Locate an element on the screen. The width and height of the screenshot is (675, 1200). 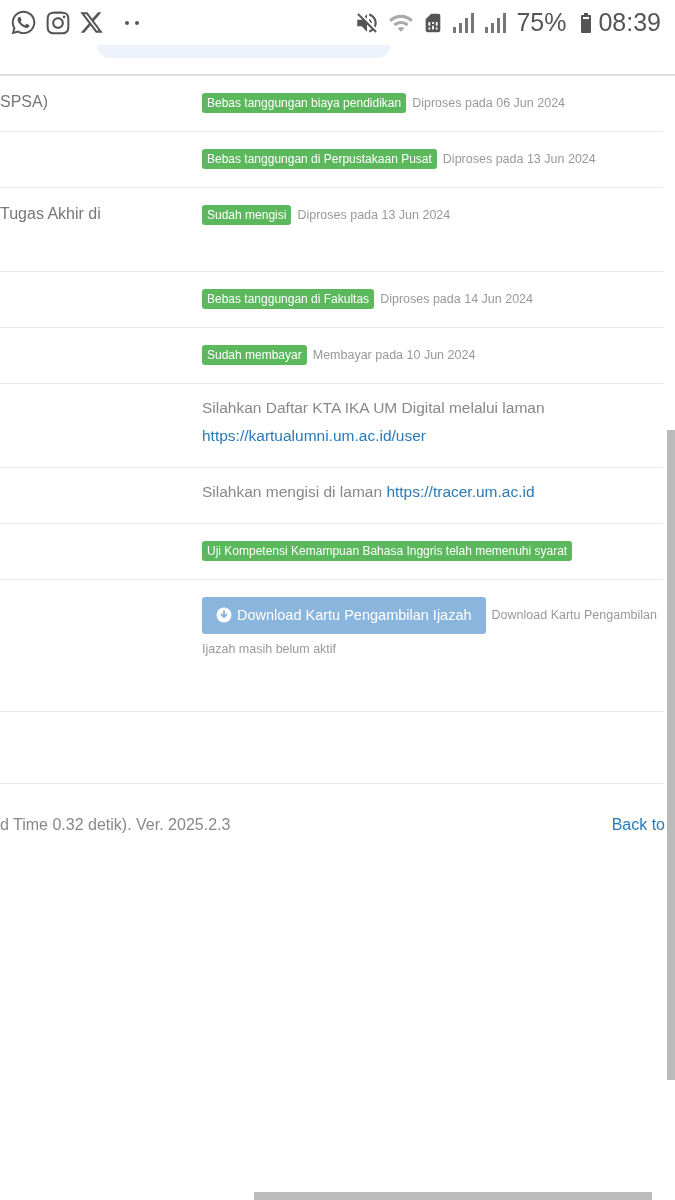
download-icon is located at coordinates (224, 615).